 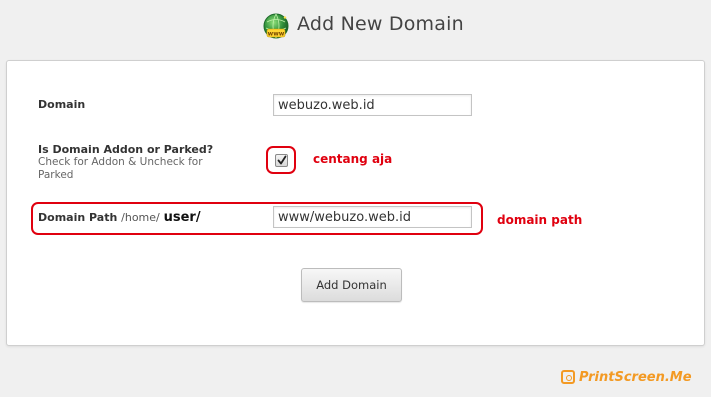 What do you see at coordinates (78, 217) in the screenshot?
I see `domain-path-label-text: Domain Path` at bounding box center [78, 217].